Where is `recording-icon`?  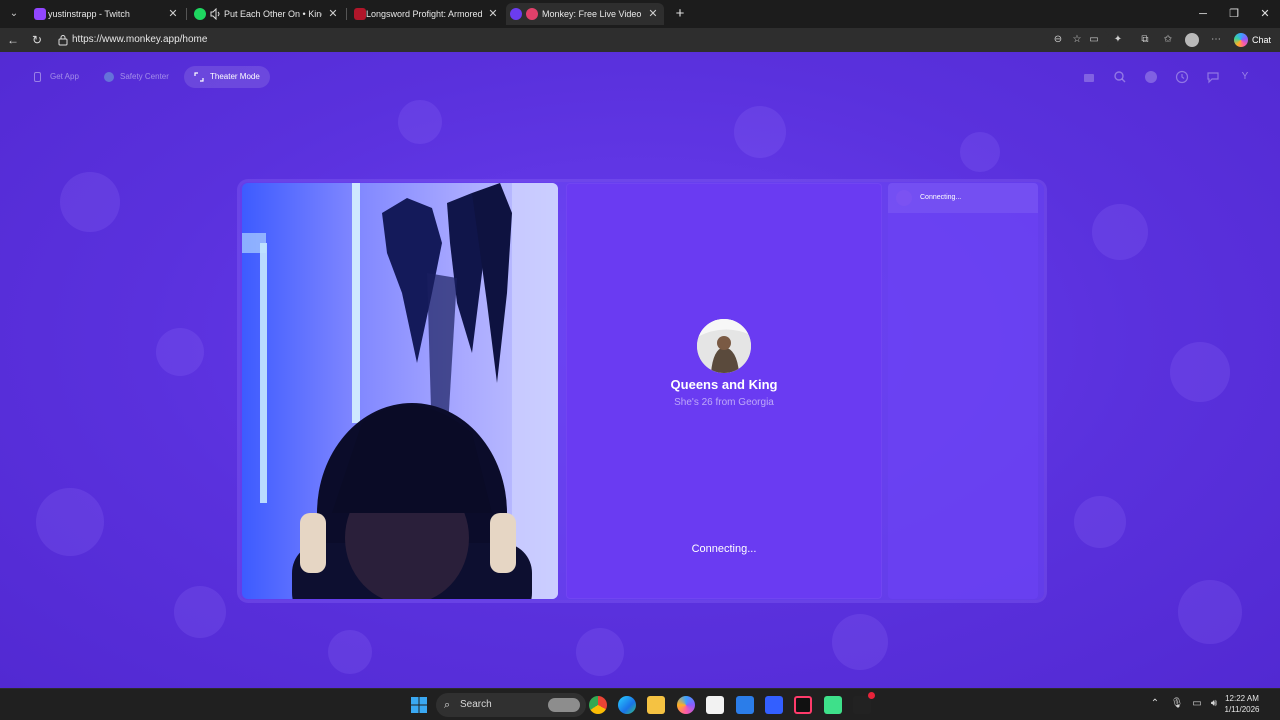
recording-icon is located at coordinates (532, 14).